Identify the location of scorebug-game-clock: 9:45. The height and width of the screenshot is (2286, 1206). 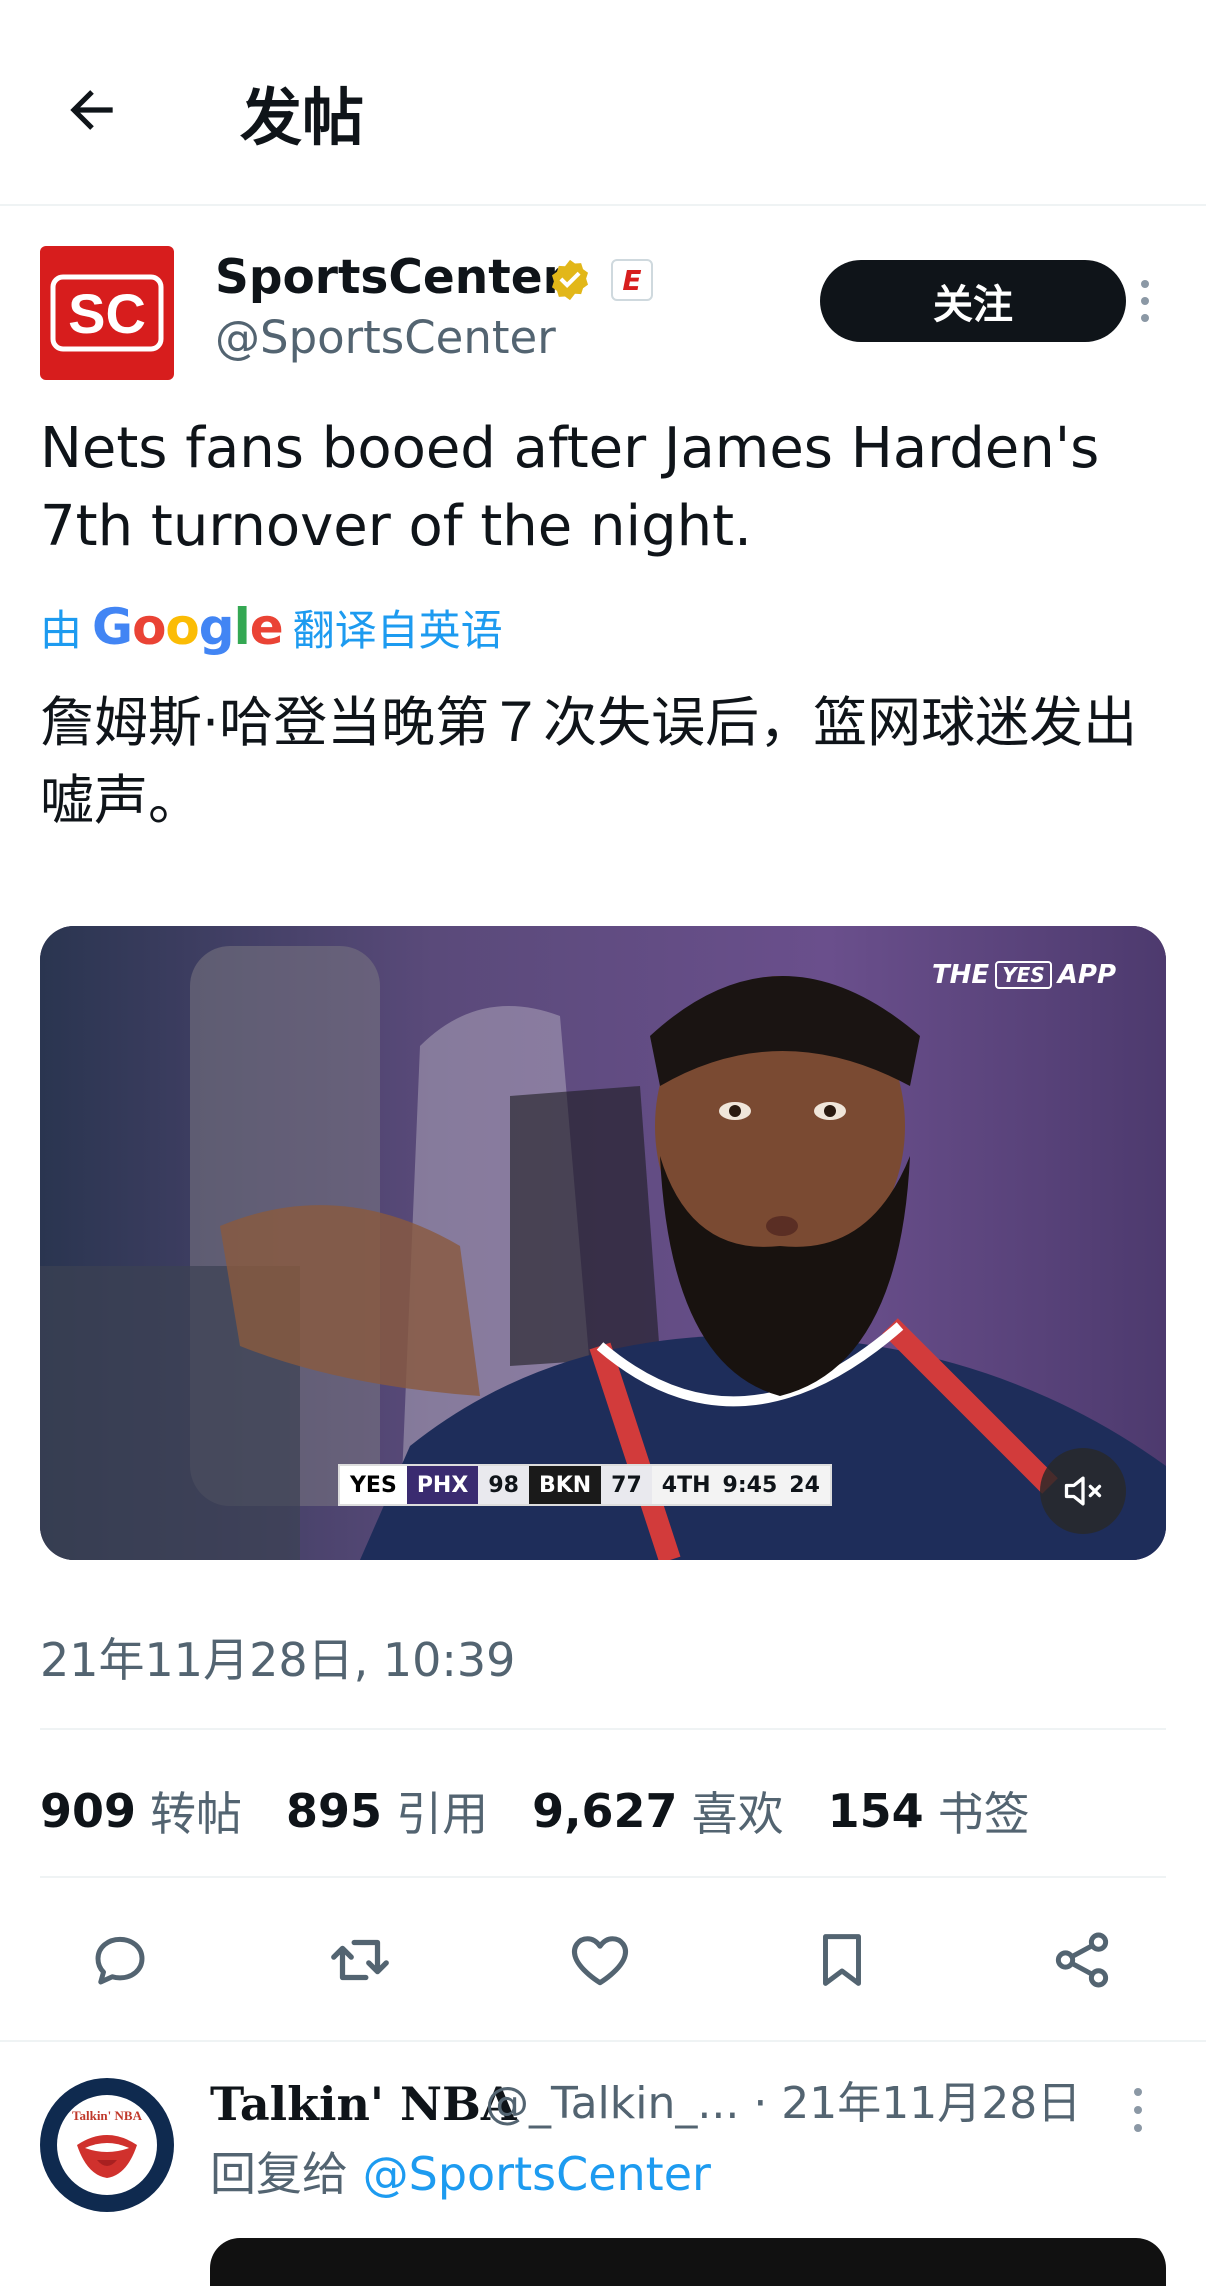
(750, 1485).